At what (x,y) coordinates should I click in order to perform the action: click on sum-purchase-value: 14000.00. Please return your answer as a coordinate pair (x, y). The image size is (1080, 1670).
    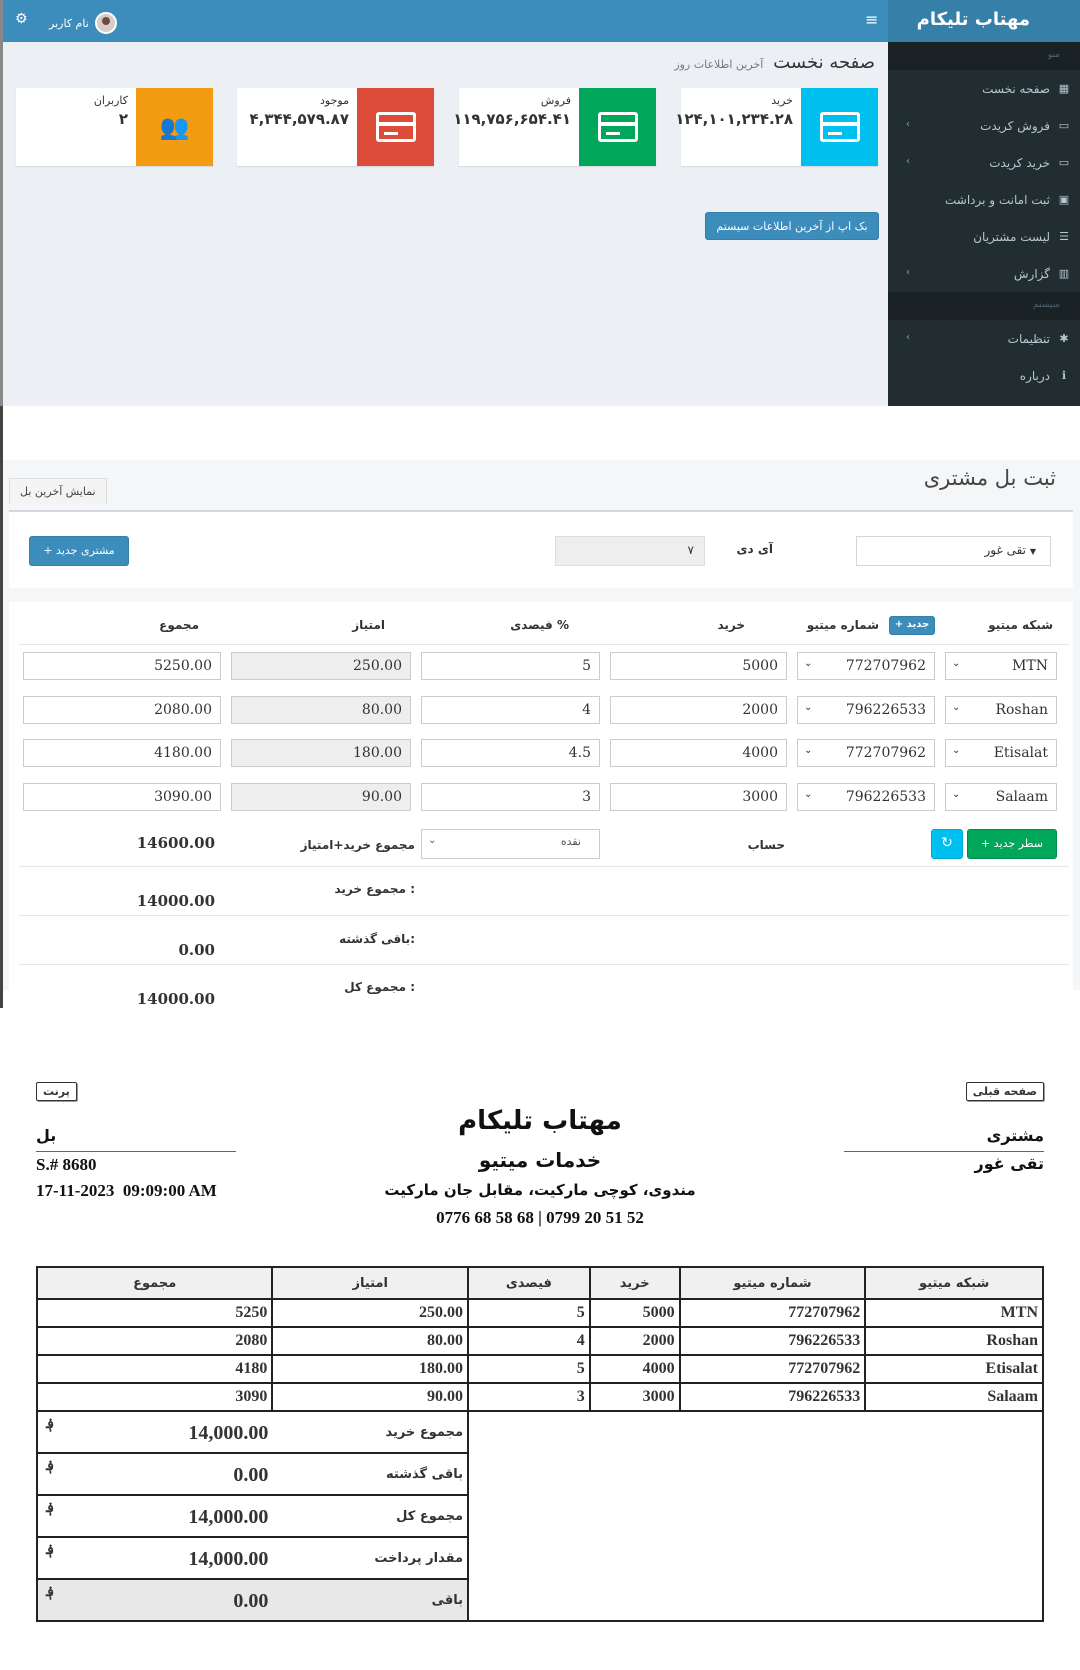
    Looking at the image, I should click on (175, 901).